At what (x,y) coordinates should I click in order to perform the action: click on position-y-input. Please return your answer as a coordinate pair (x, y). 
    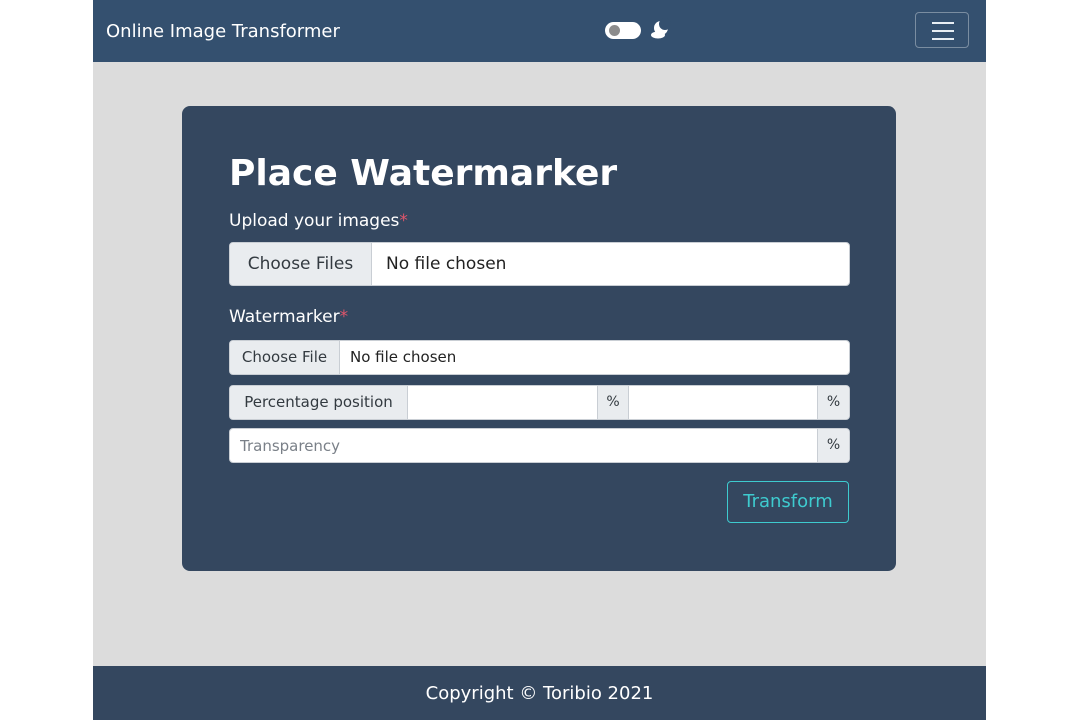
    Looking at the image, I should click on (723, 402).